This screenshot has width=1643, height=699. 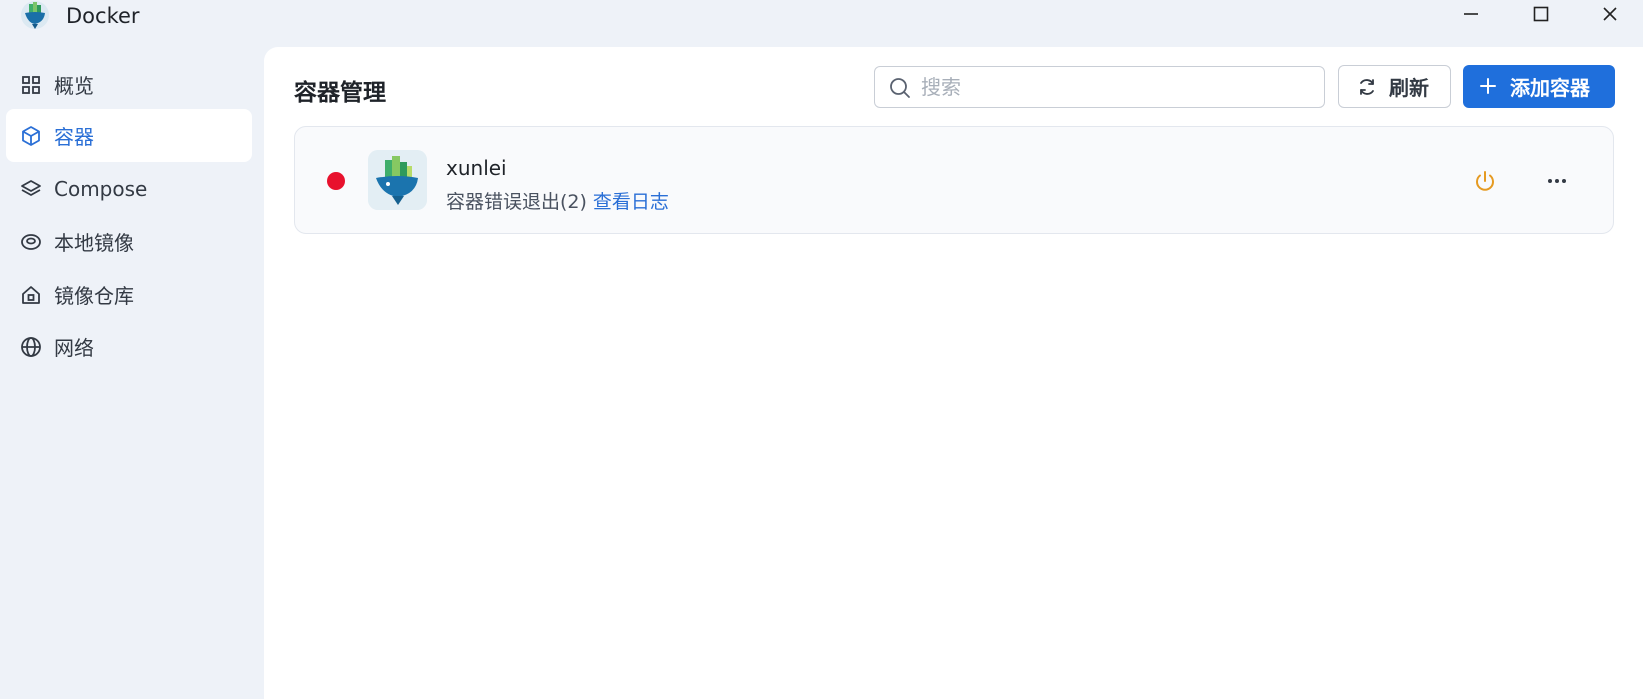 I want to click on maximize-icon, so click(x=1541, y=14).